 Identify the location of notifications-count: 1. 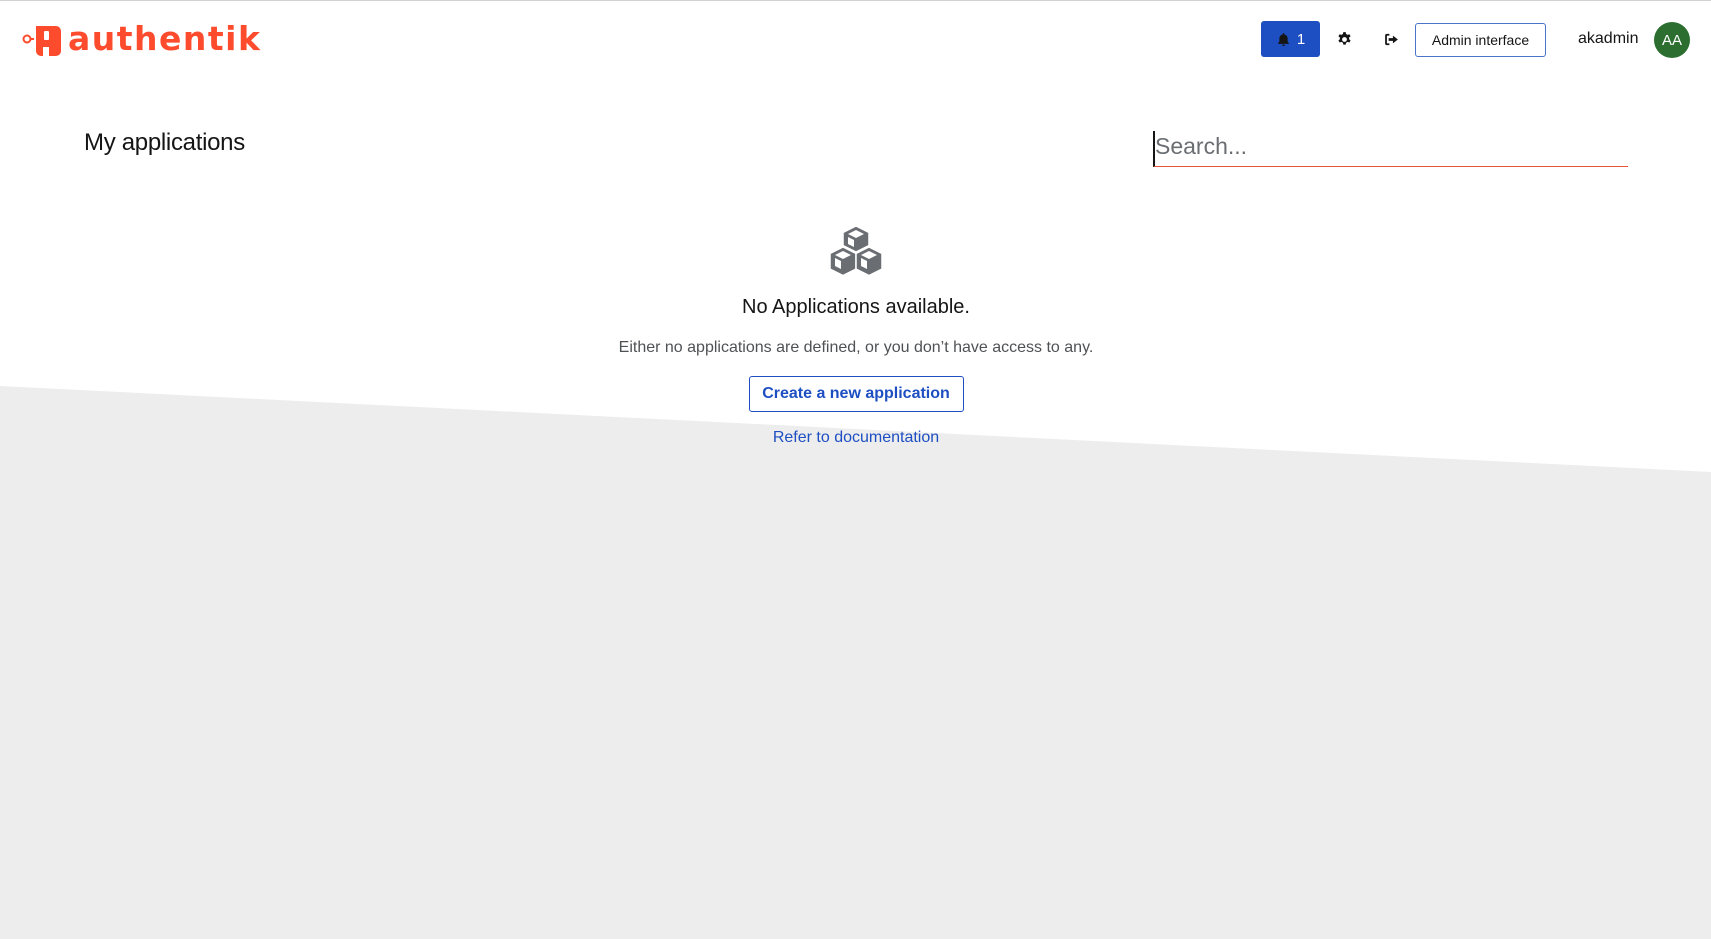
(1301, 39).